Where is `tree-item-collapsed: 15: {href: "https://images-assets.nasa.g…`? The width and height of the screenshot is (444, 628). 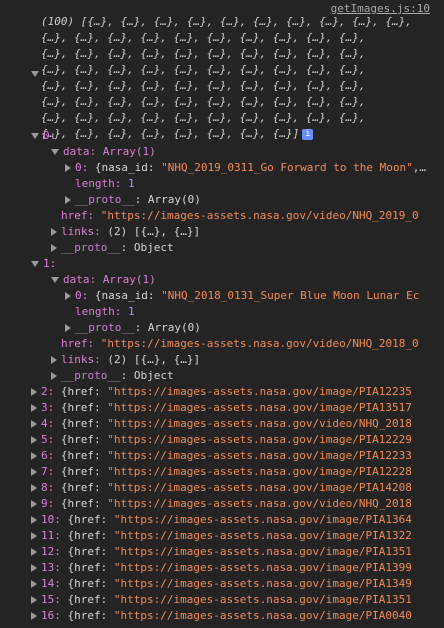
tree-item-collapsed: 15: {href: "https://images-assets.nasa.g… is located at coordinates (222, 600).